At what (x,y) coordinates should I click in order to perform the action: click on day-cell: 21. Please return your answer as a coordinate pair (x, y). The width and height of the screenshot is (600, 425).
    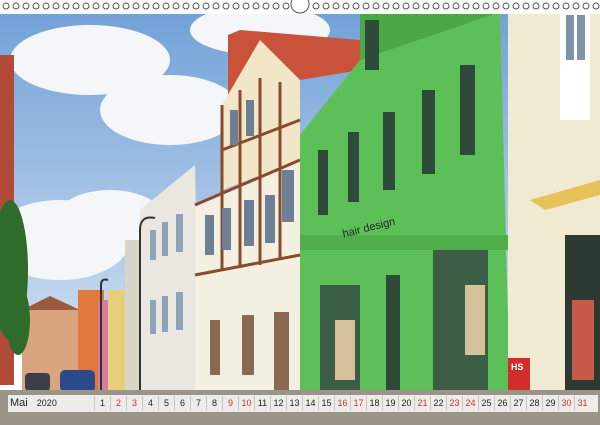
    Looking at the image, I should click on (422, 403).